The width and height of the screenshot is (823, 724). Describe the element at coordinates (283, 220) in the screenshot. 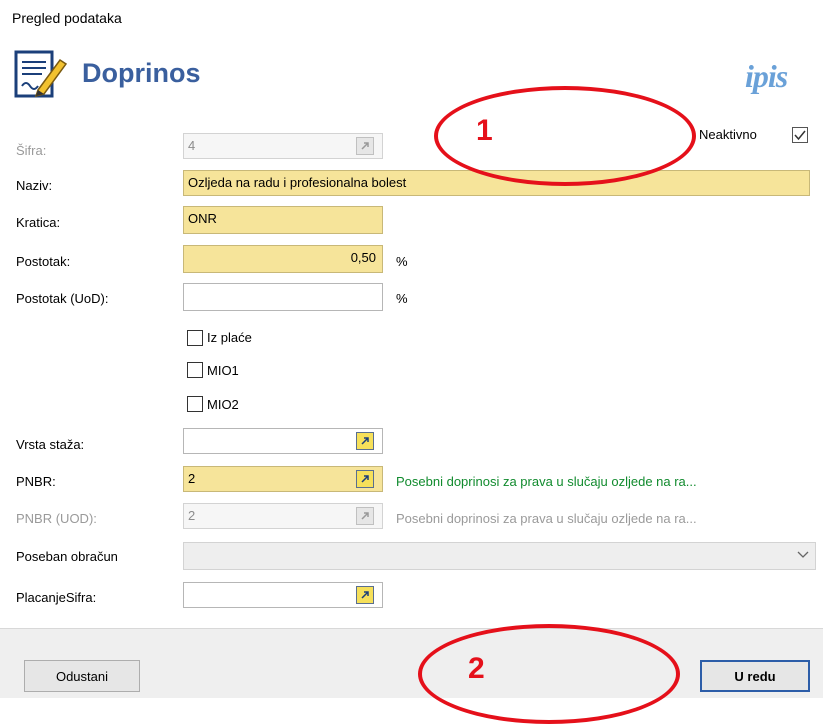

I see `kratica-input: ONR` at that location.